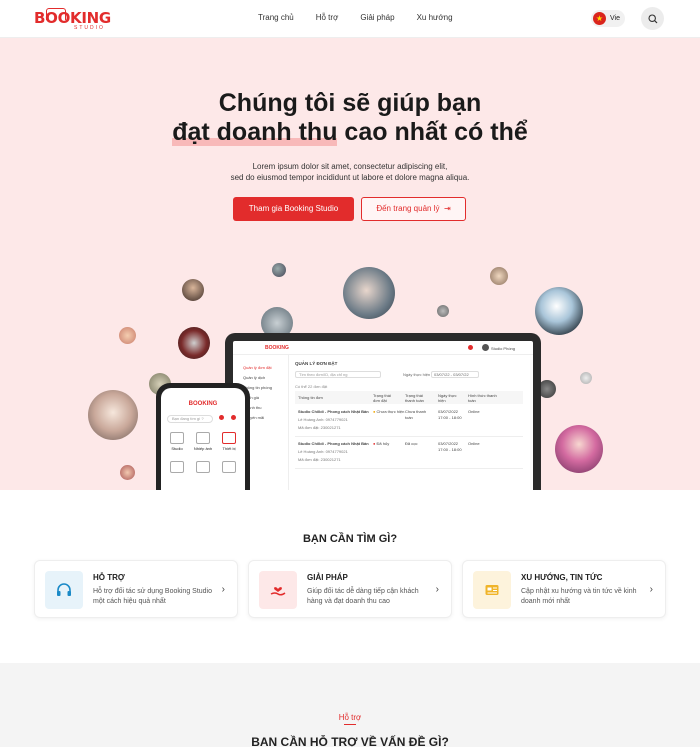  Describe the element at coordinates (492, 590) in the screenshot. I see `news-icon` at that location.